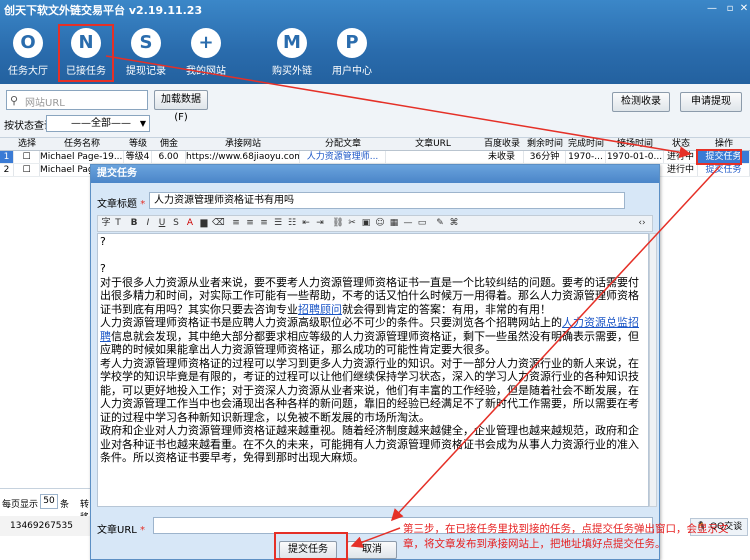 Image resolution: width=750 pixels, height=560 pixels. I want to click on nav-accepted-tasks: N 已接任务, so click(86, 53).